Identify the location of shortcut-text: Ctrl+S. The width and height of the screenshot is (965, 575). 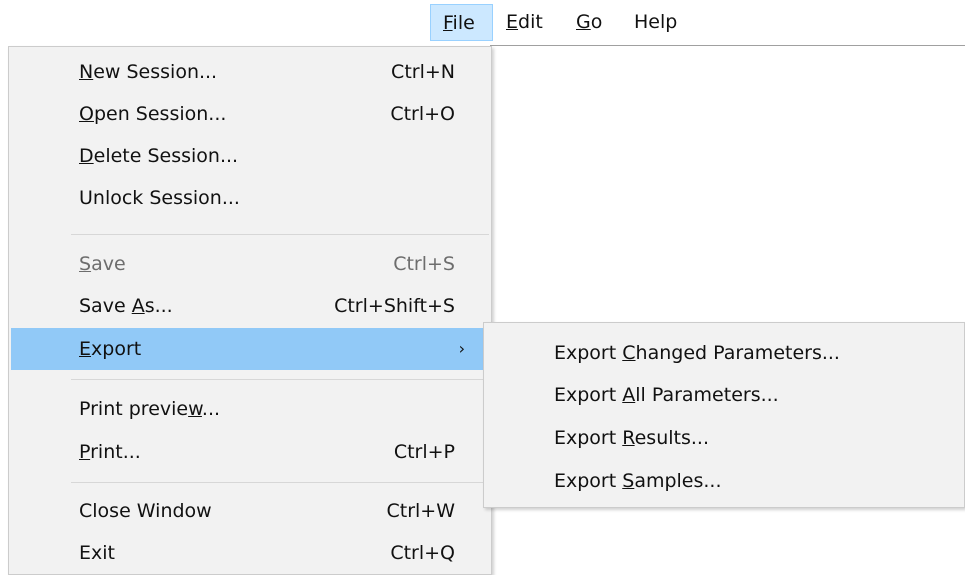
(424, 264).